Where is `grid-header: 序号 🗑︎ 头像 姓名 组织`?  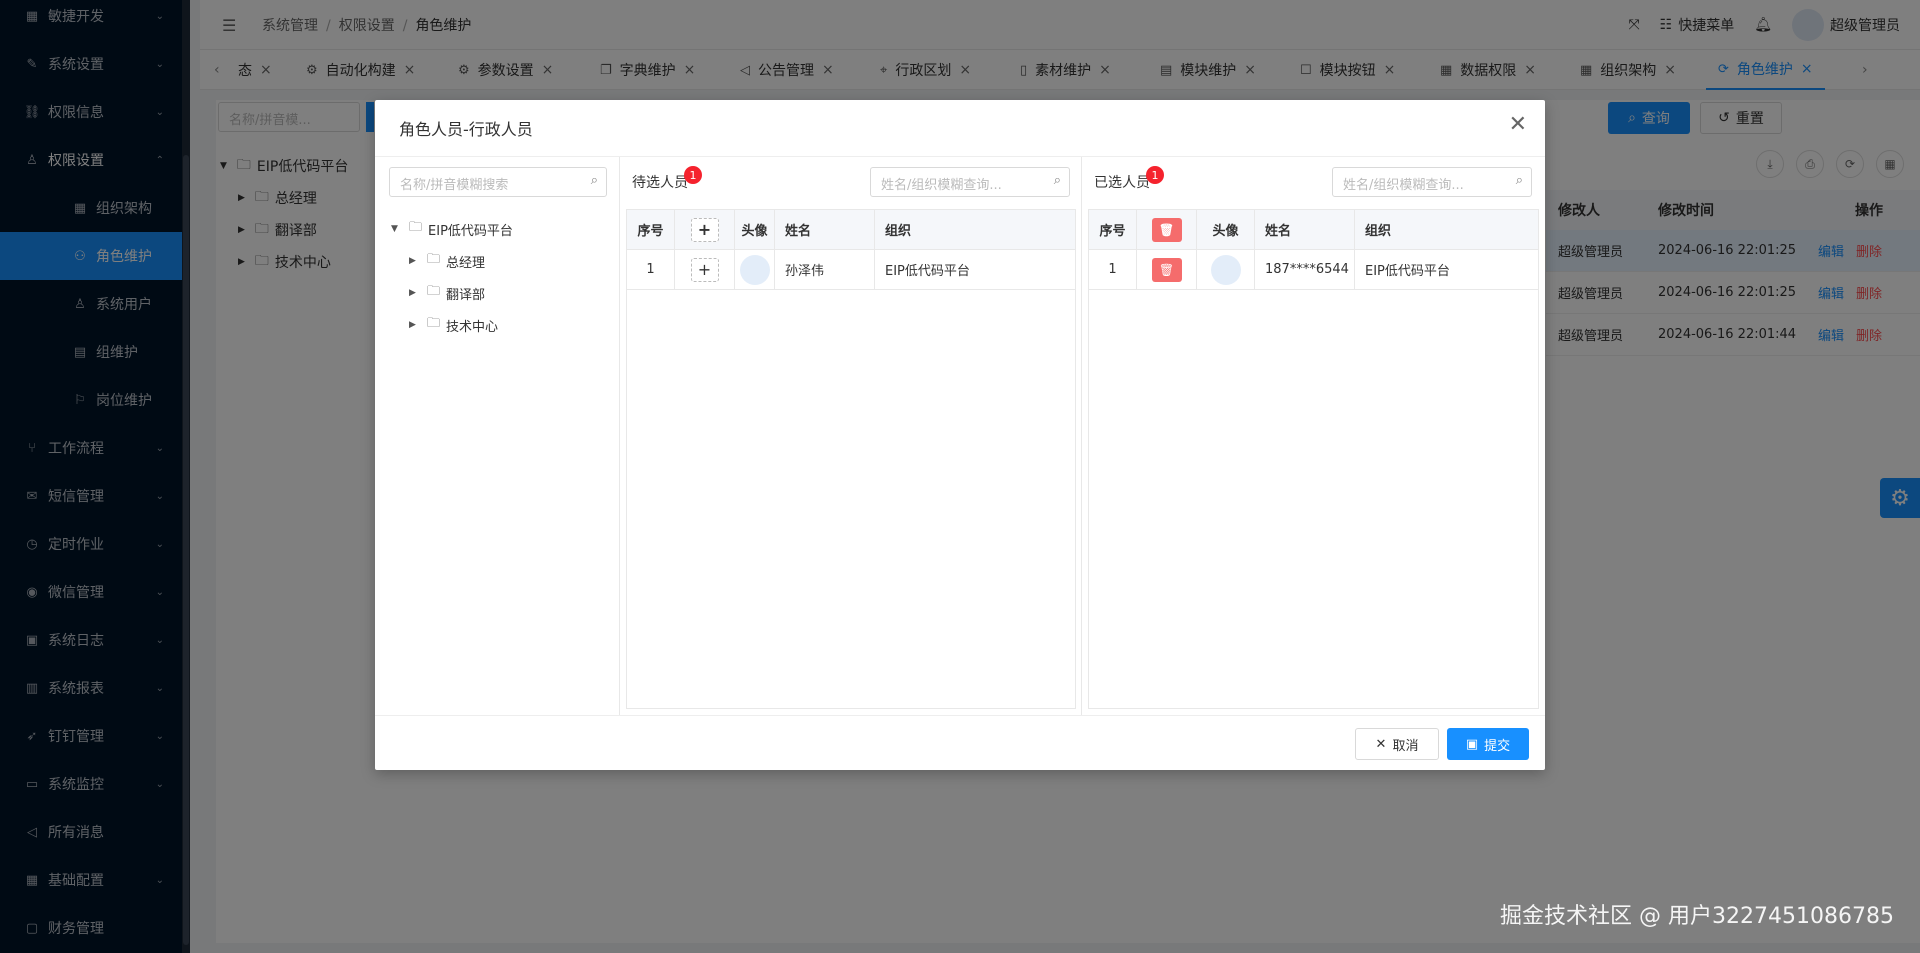 grid-header: 序号 🗑︎ 头像 姓名 组织 is located at coordinates (1313, 230).